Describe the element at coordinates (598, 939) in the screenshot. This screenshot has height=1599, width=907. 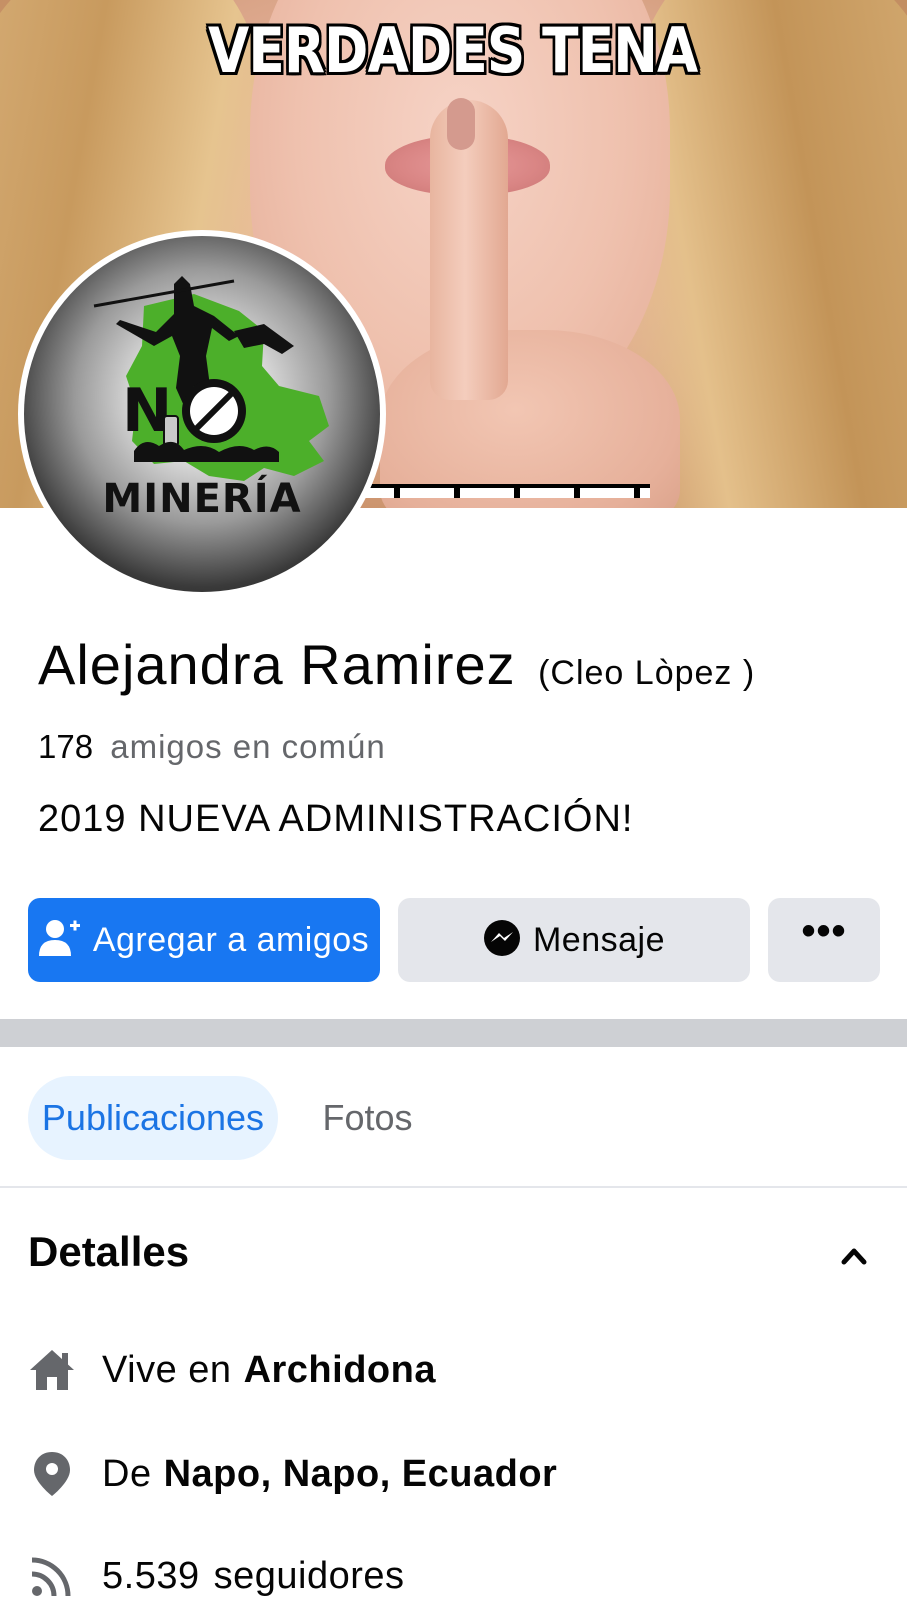
I see `message-label: Mensaje` at that location.